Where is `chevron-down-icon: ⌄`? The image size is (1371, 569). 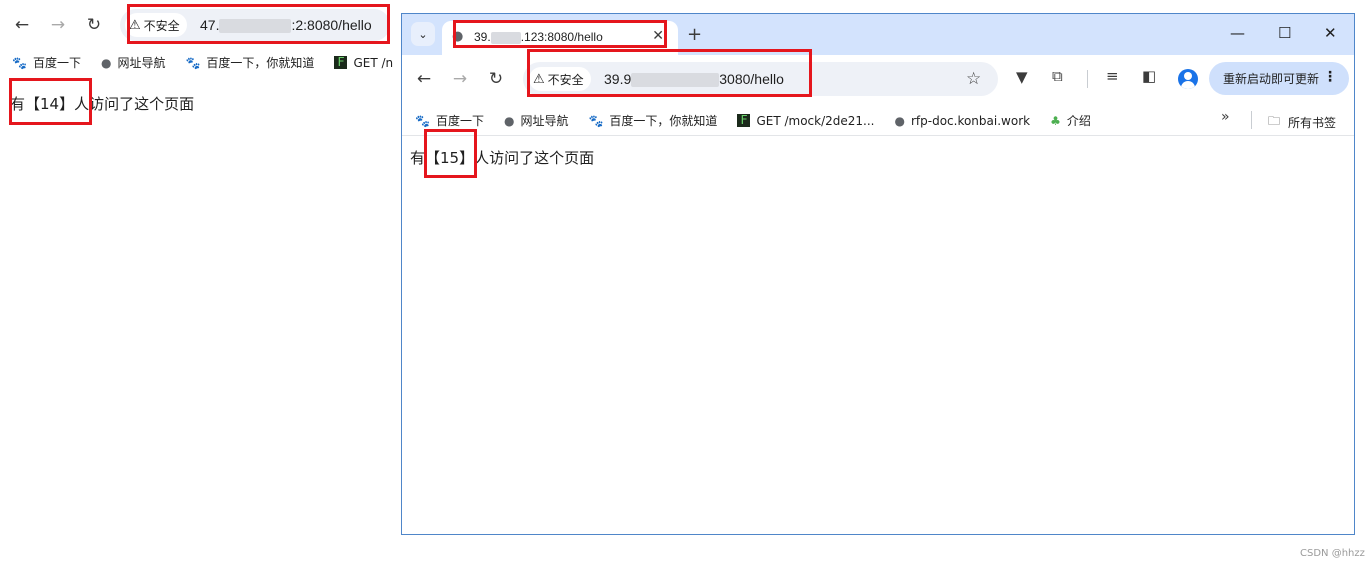
chevron-down-icon: ⌄ is located at coordinates (423, 34).